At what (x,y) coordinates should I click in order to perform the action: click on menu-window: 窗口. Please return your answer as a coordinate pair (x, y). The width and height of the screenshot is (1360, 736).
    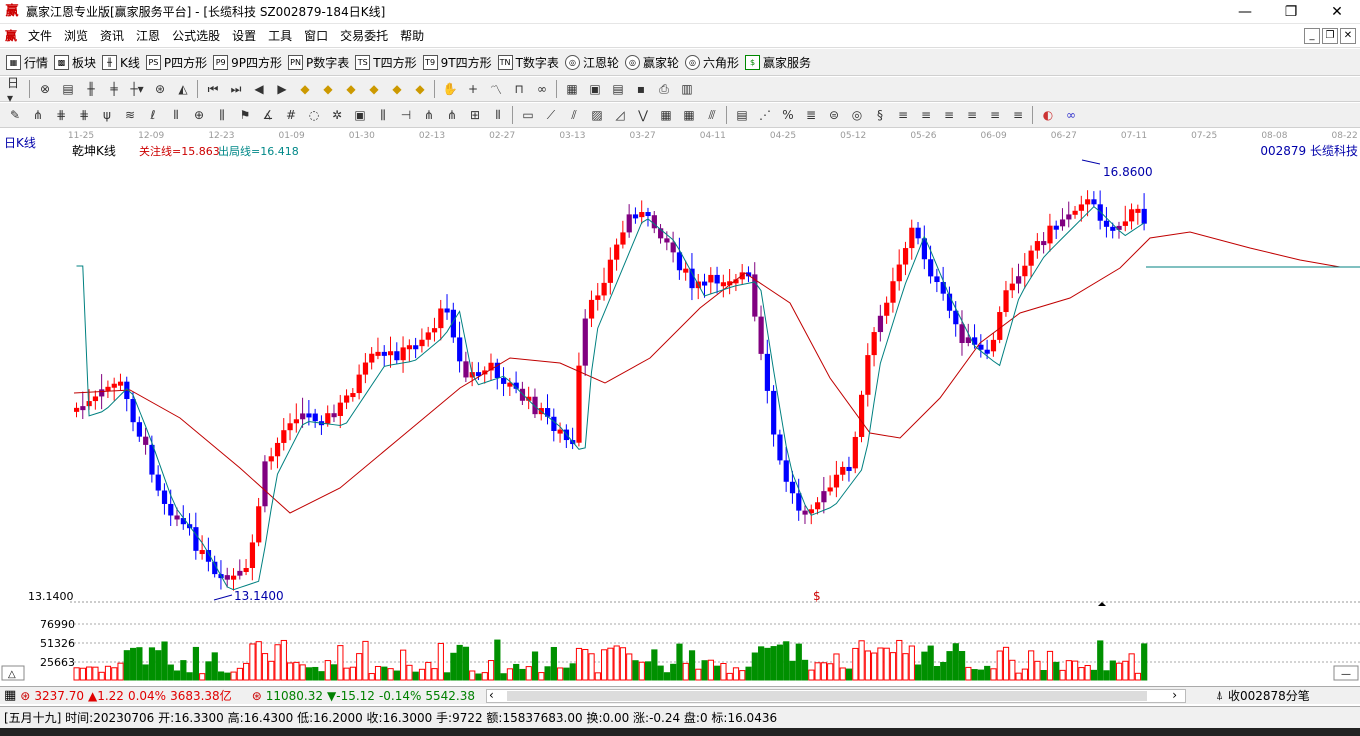
    Looking at the image, I should click on (316, 35).